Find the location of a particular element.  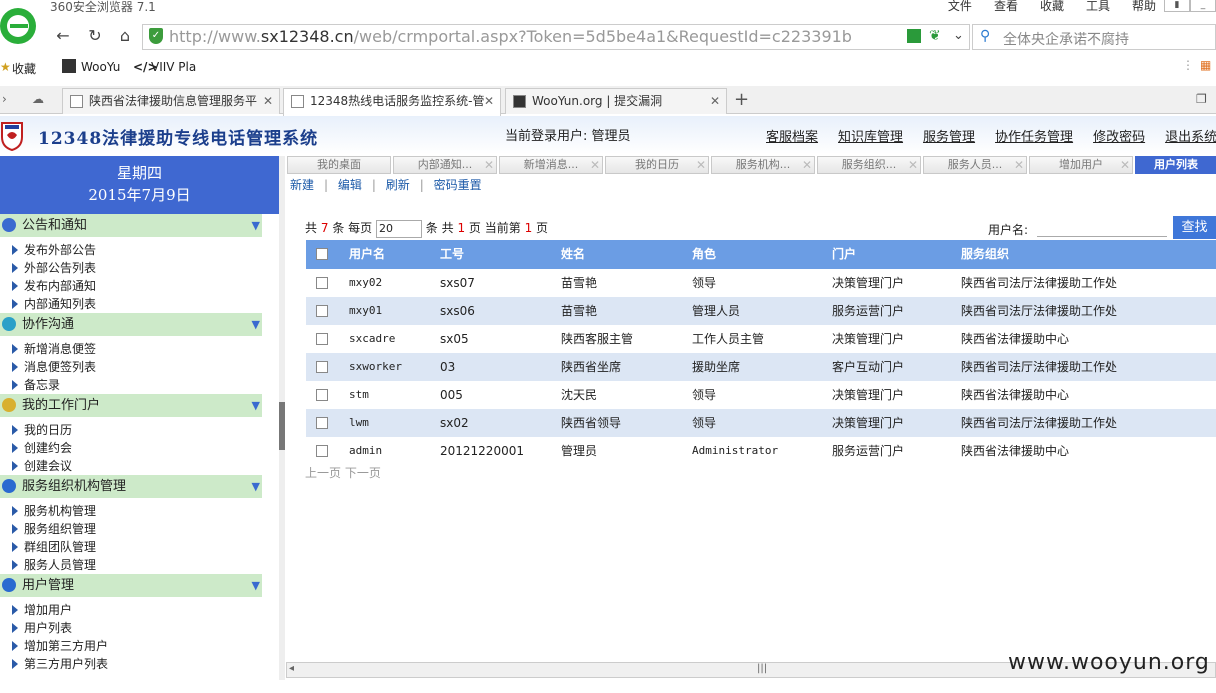

table-row: mxy01 sxs06 苗雪艳 管理人员 服务运营门户 陕西省司法厅法律援助工作处 is located at coordinates (761, 311).